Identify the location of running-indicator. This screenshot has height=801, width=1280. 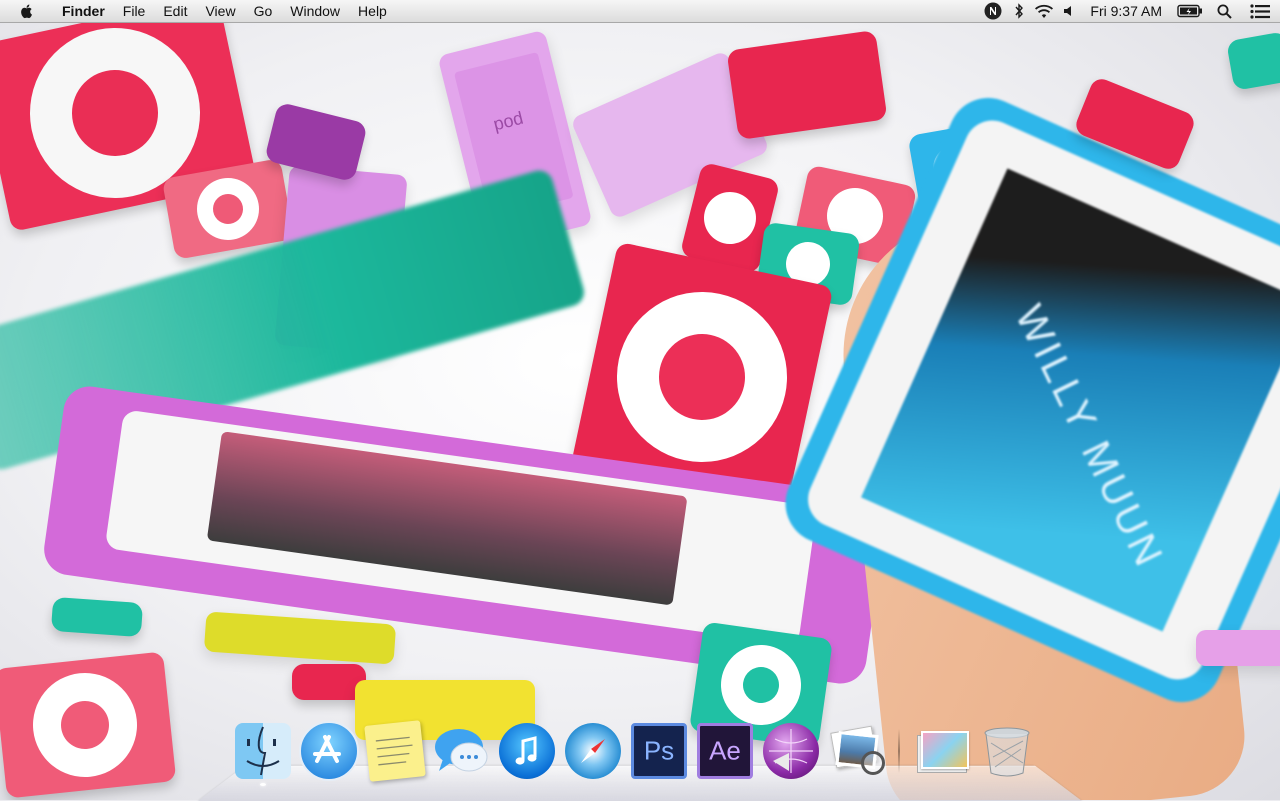
(263, 784).